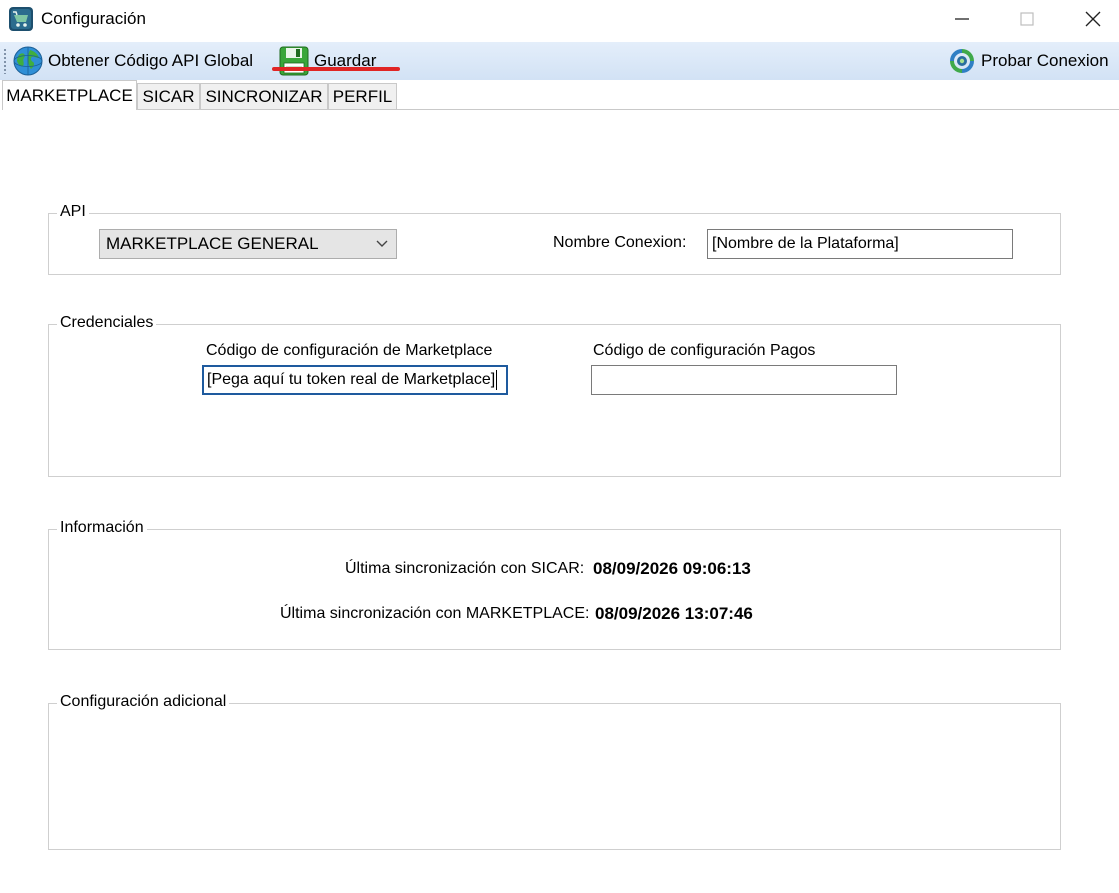 The width and height of the screenshot is (1119, 893). Describe the element at coordinates (327, 61) in the screenshot. I see `save-button: Guardar` at that location.